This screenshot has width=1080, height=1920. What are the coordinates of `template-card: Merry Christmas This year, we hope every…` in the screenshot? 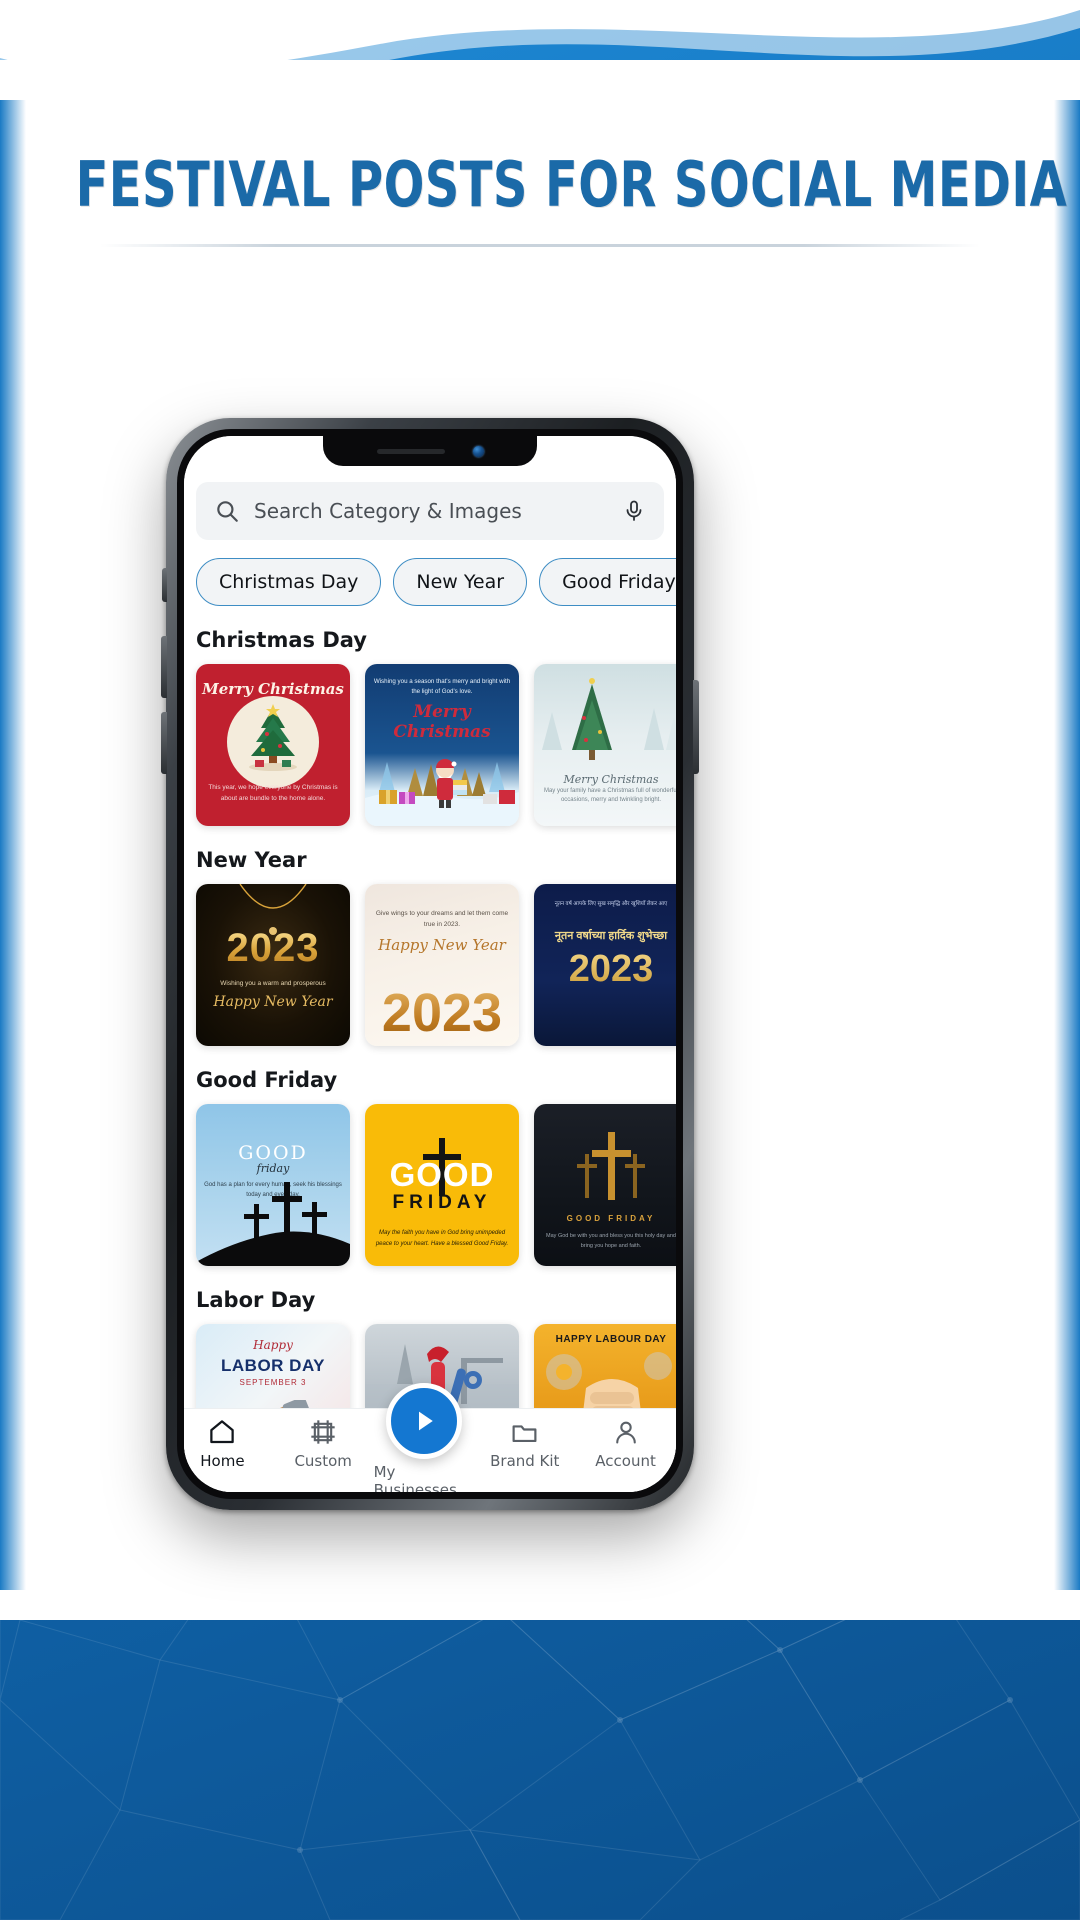 It's located at (273, 745).